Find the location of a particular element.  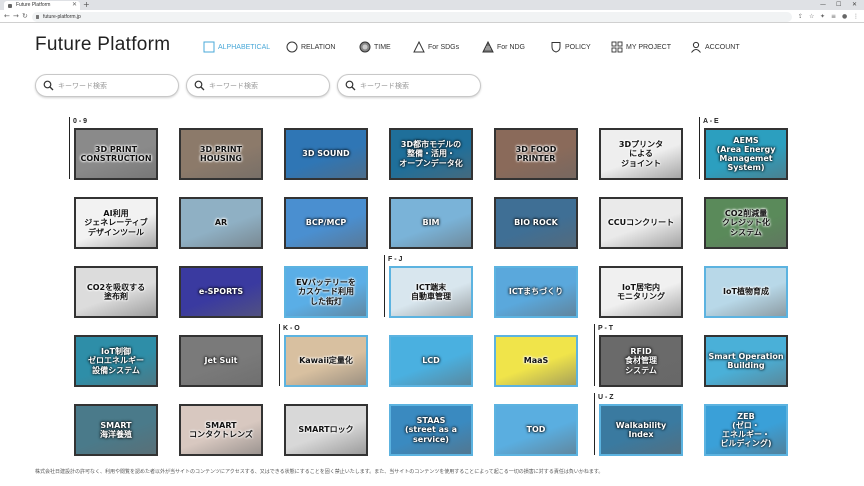

project-tile: EVバッテリーを カスケード利用 した街灯 is located at coordinates (326, 292).